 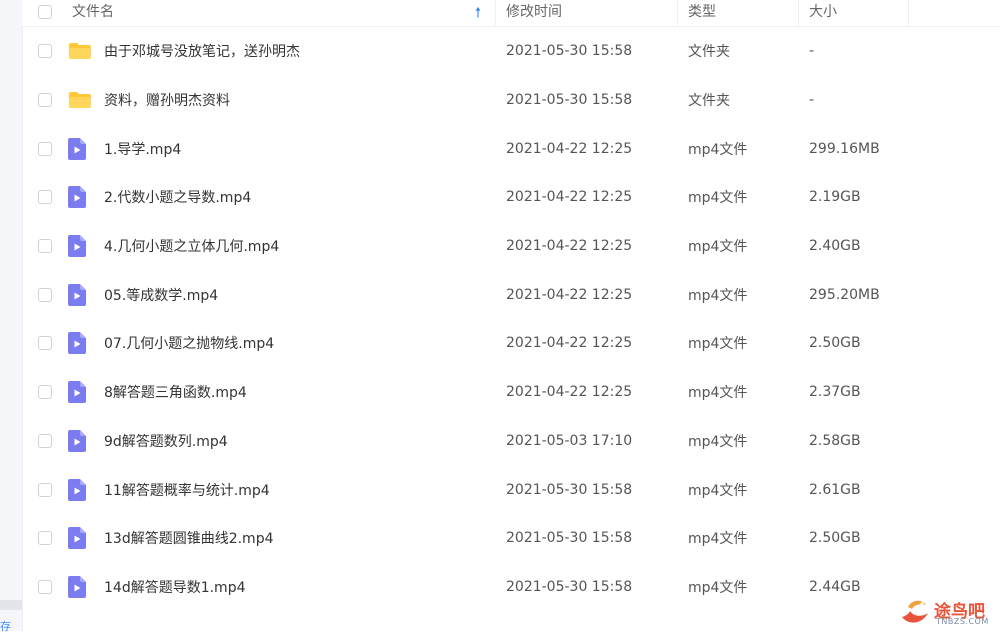 I want to click on column-header-name: 文件名, so click(x=272, y=13).